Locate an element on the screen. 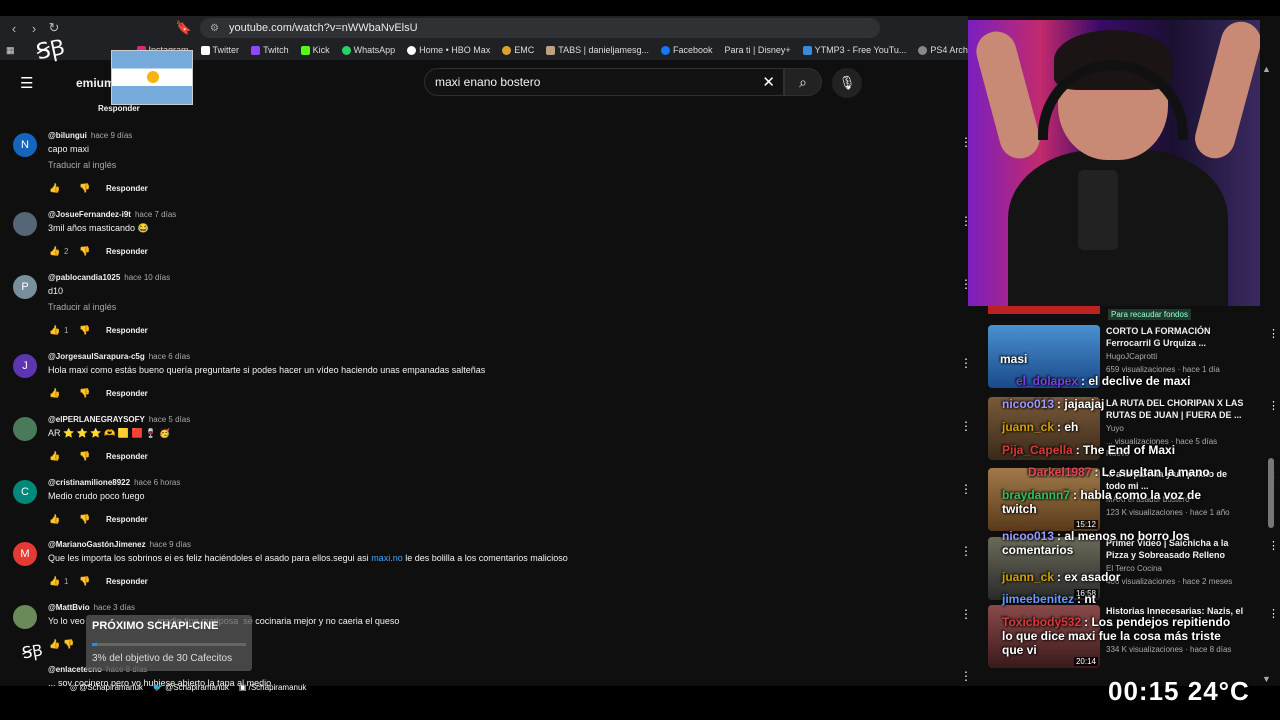 Image resolution: width=1280 pixels, height=720 pixels. bookmark-icon: 🔖 is located at coordinates (184, 28).